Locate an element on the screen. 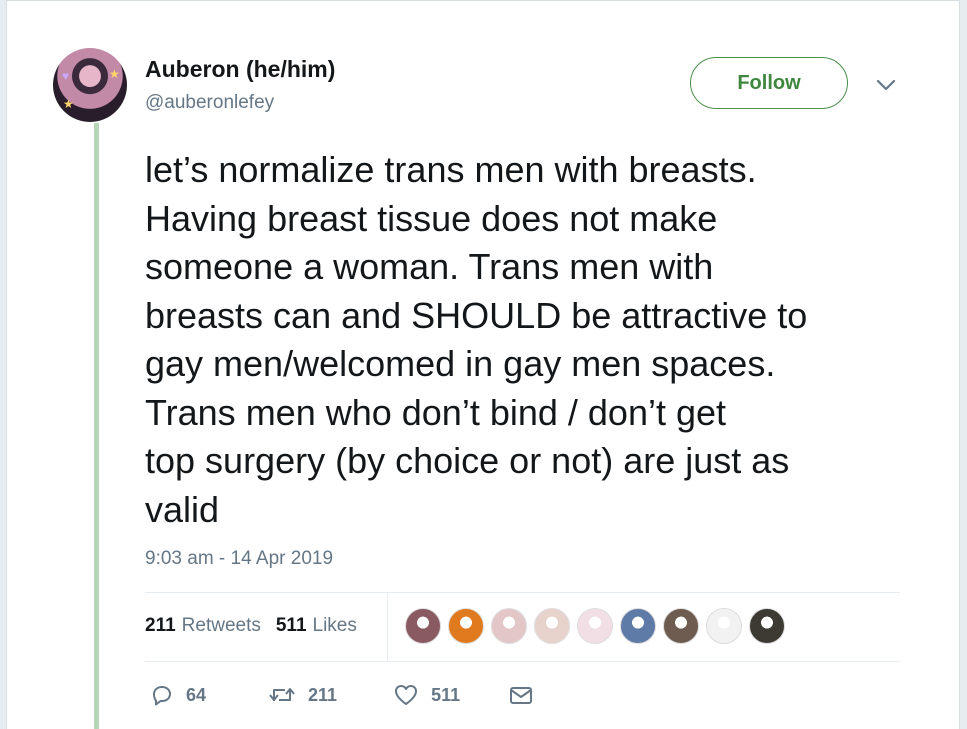 The height and width of the screenshot is (729, 967). like-count: 511 is located at coordinates (446, 694).